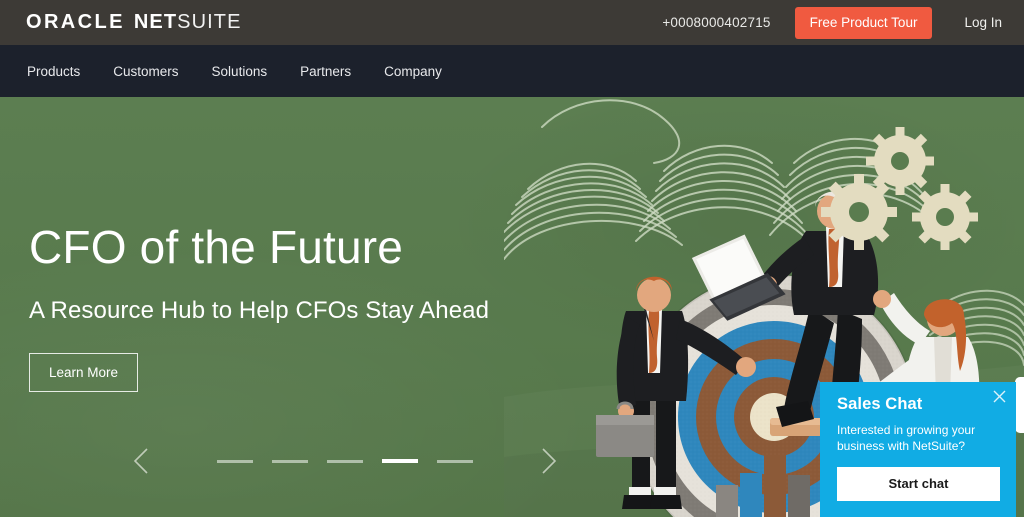  Describe the element at coordinates (880, 403) in the screenshot. I see `chat-title: Sales Chat` at that location.